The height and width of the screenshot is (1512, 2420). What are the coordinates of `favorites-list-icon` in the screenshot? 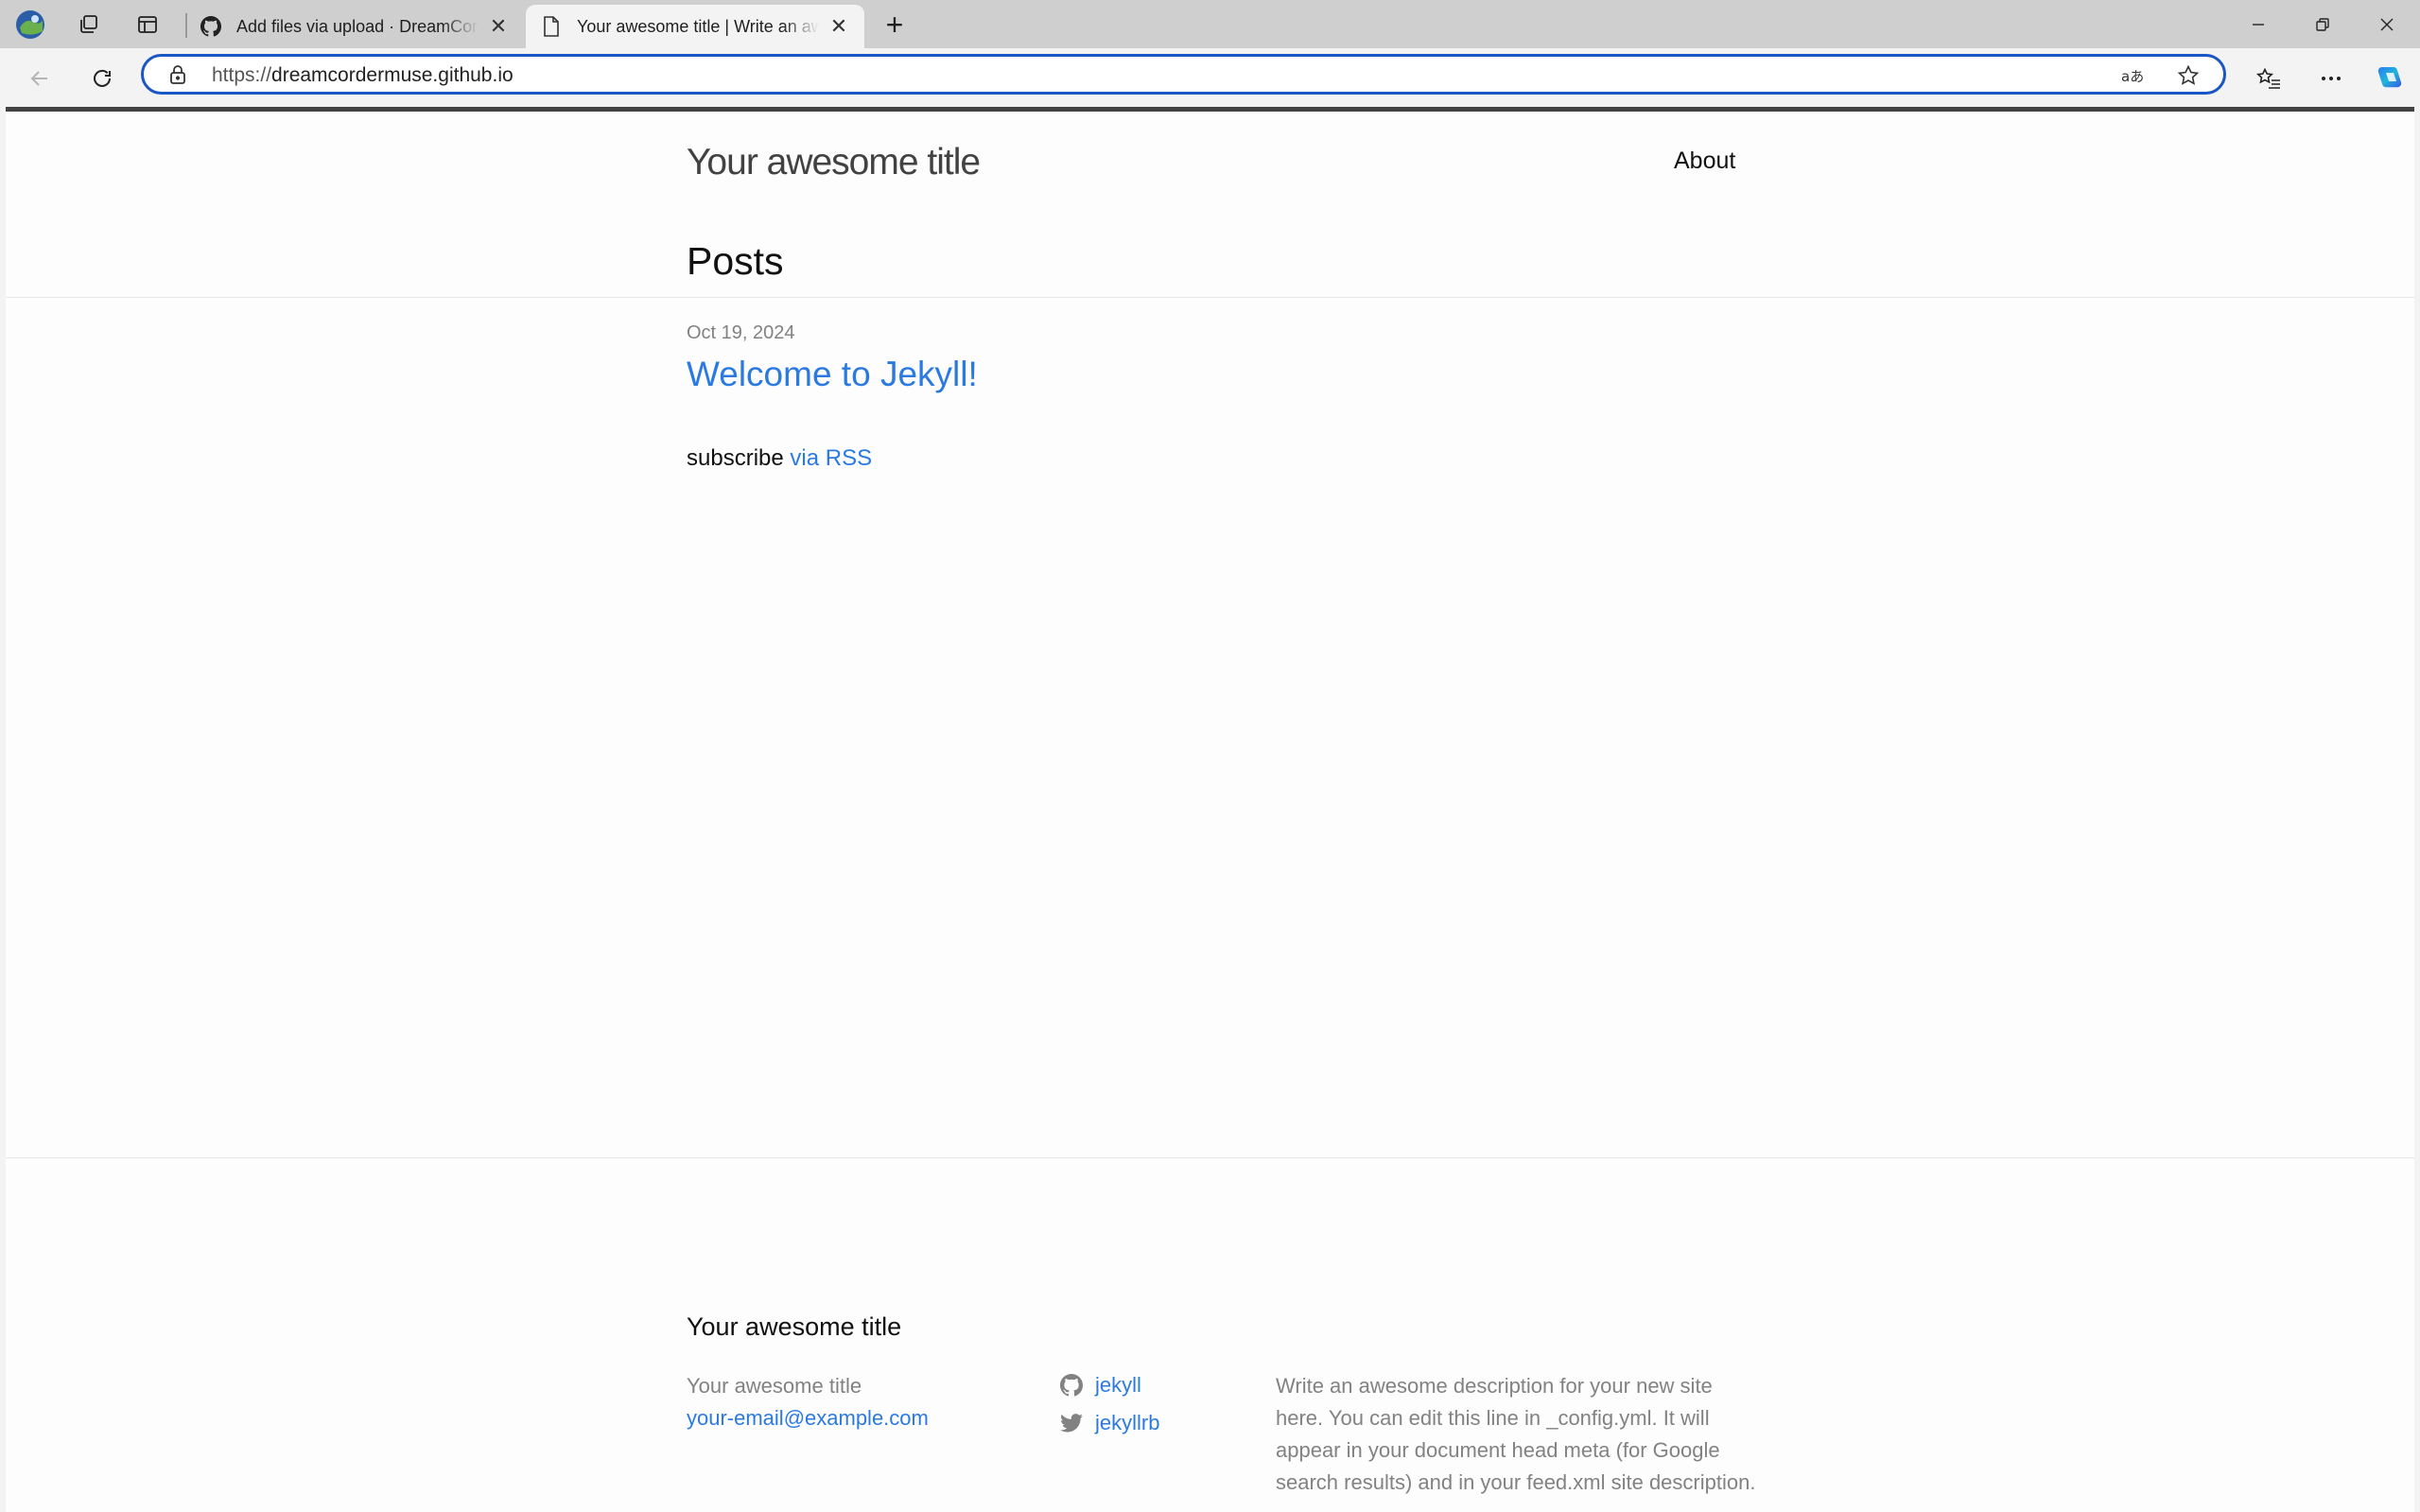 It's located at (2269, 78).